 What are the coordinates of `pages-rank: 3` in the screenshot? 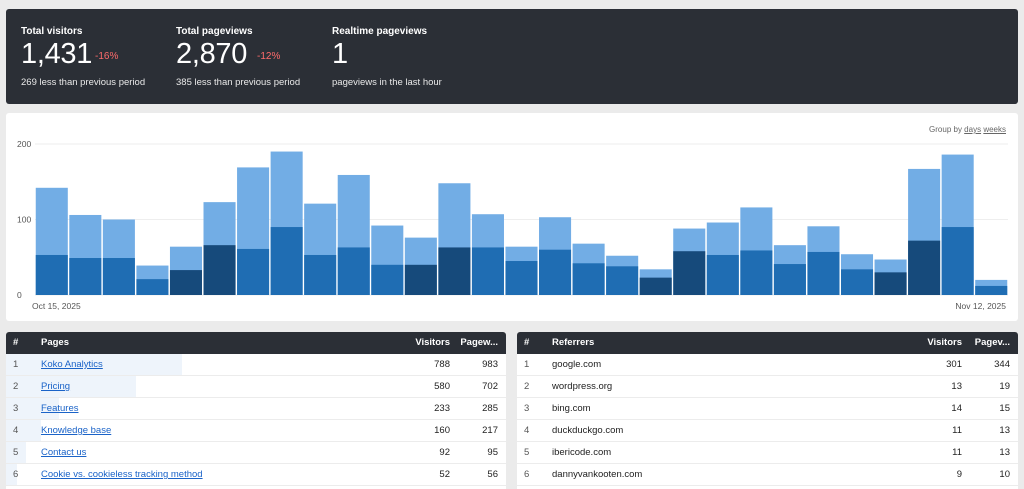 It's located at (16, 408).